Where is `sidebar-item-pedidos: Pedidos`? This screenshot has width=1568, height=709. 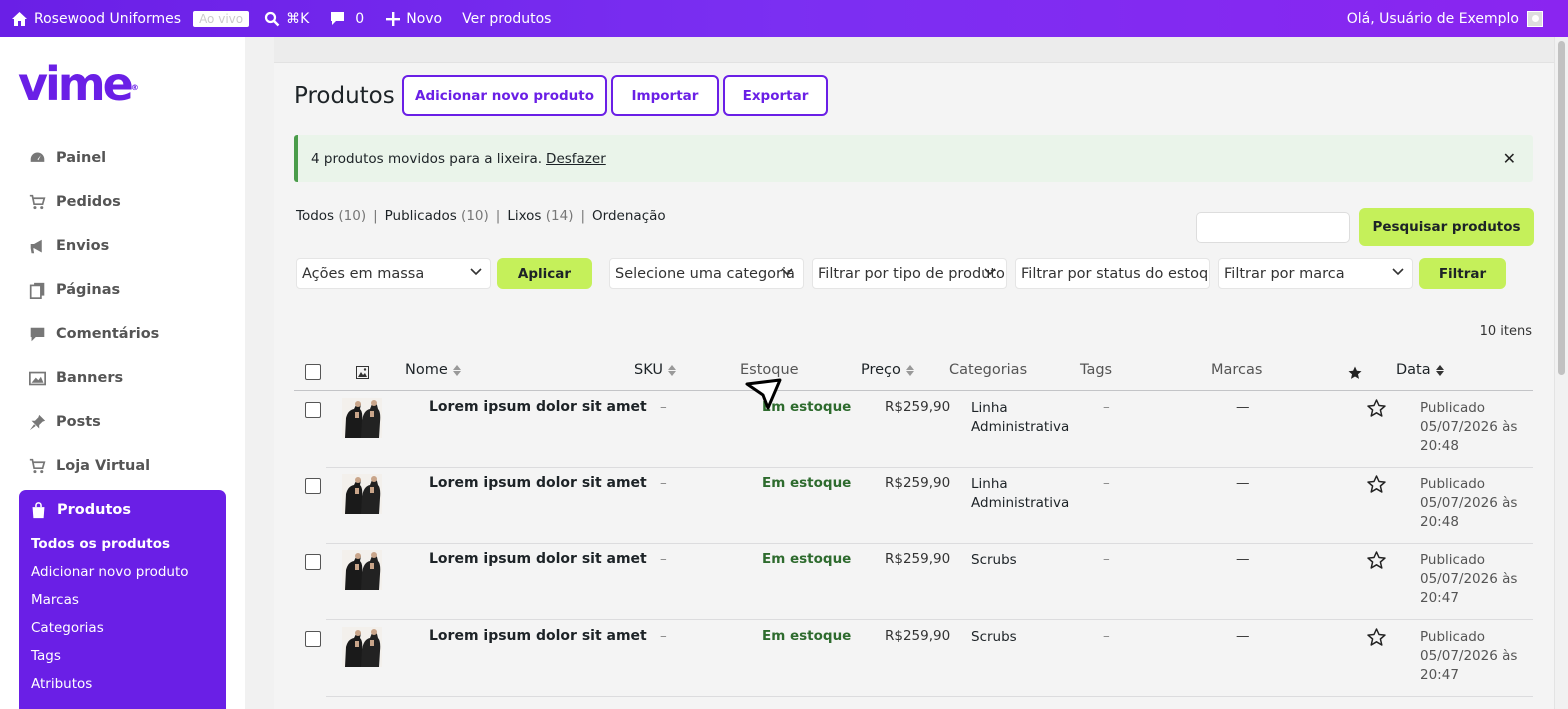
sidebar-item-pedidos: Pedidos is located at coordinates (122, 202).